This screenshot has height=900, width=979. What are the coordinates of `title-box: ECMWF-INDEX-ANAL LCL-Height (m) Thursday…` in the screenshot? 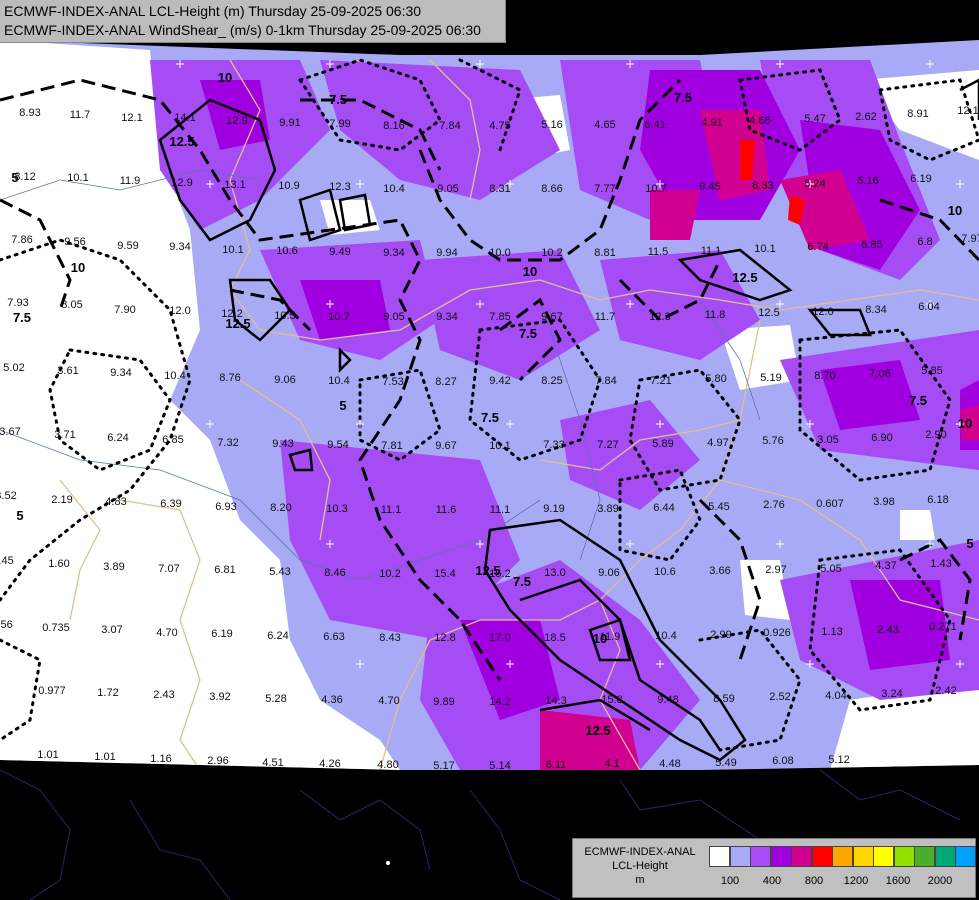 It's located at (253, 21).